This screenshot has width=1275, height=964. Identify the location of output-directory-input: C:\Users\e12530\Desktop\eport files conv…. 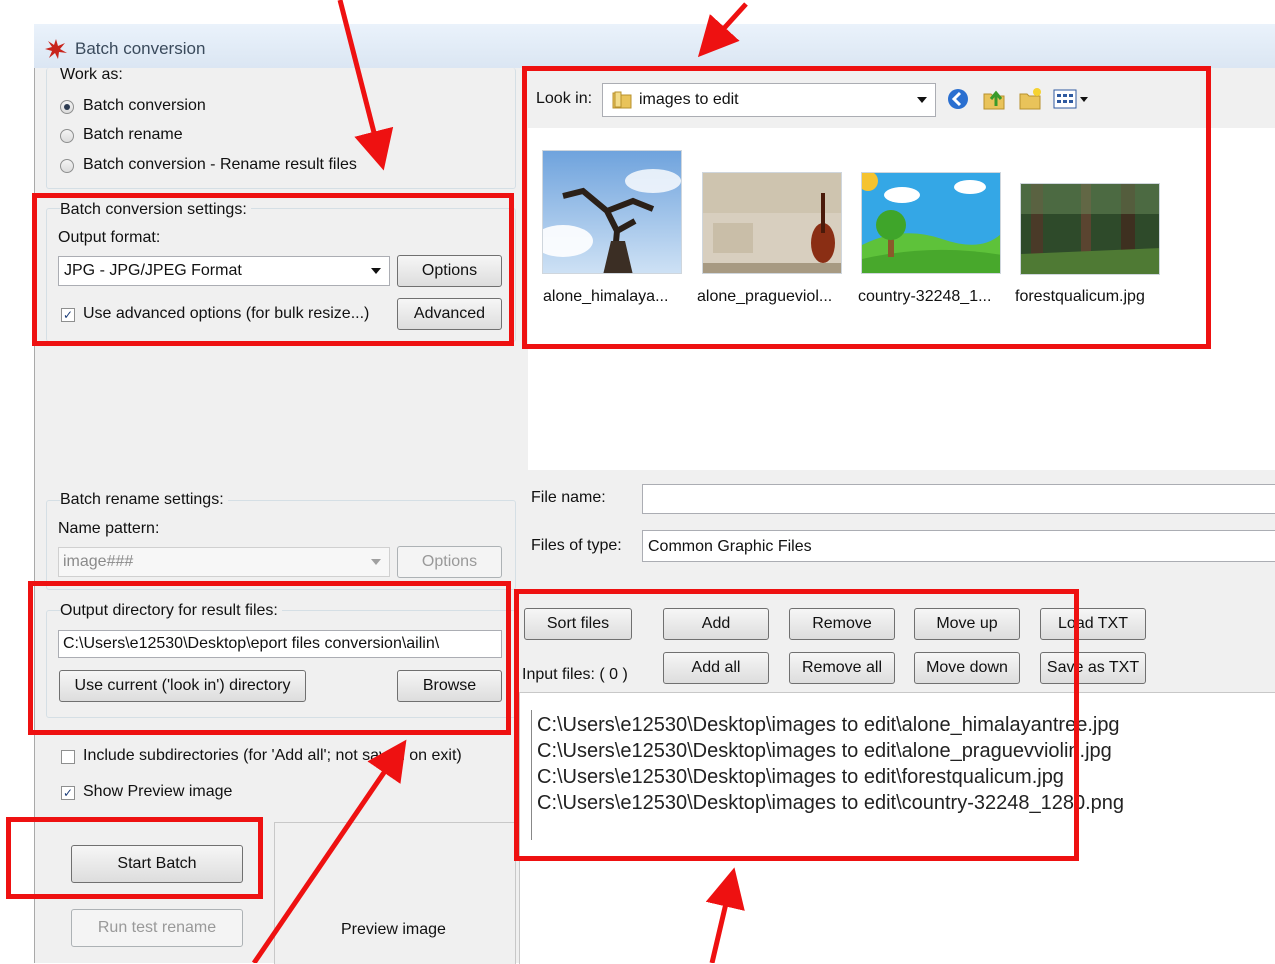
(280, 644).